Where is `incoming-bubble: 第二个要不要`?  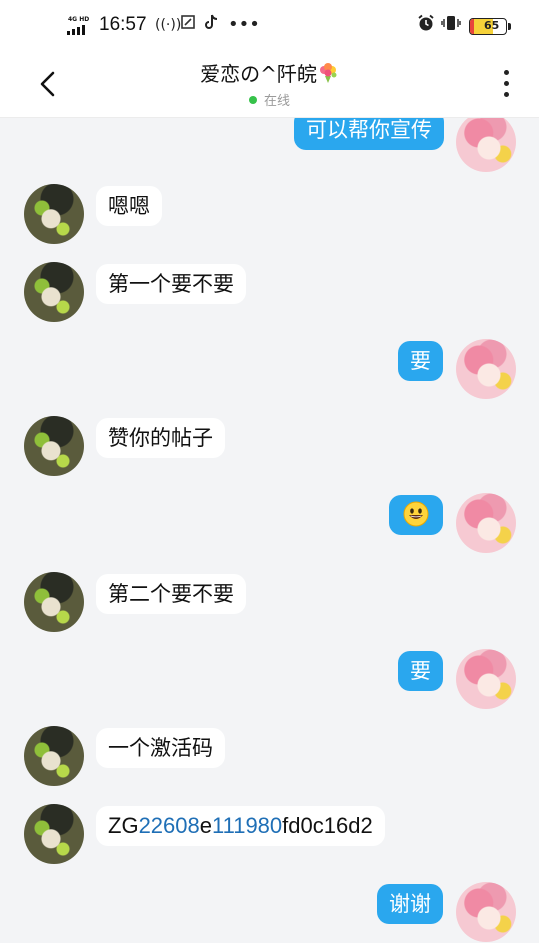 incoming-bubble: 第二个要不要 is located at coordinates (171, 594).